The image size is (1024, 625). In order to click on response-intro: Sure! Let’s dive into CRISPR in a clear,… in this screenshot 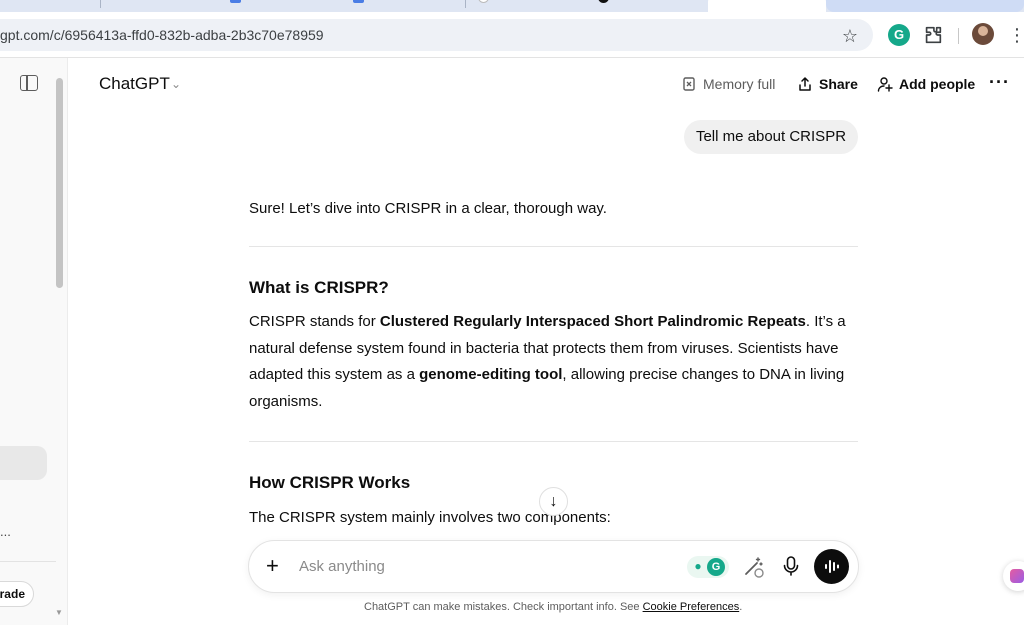, I will do `click(428, 208)`.